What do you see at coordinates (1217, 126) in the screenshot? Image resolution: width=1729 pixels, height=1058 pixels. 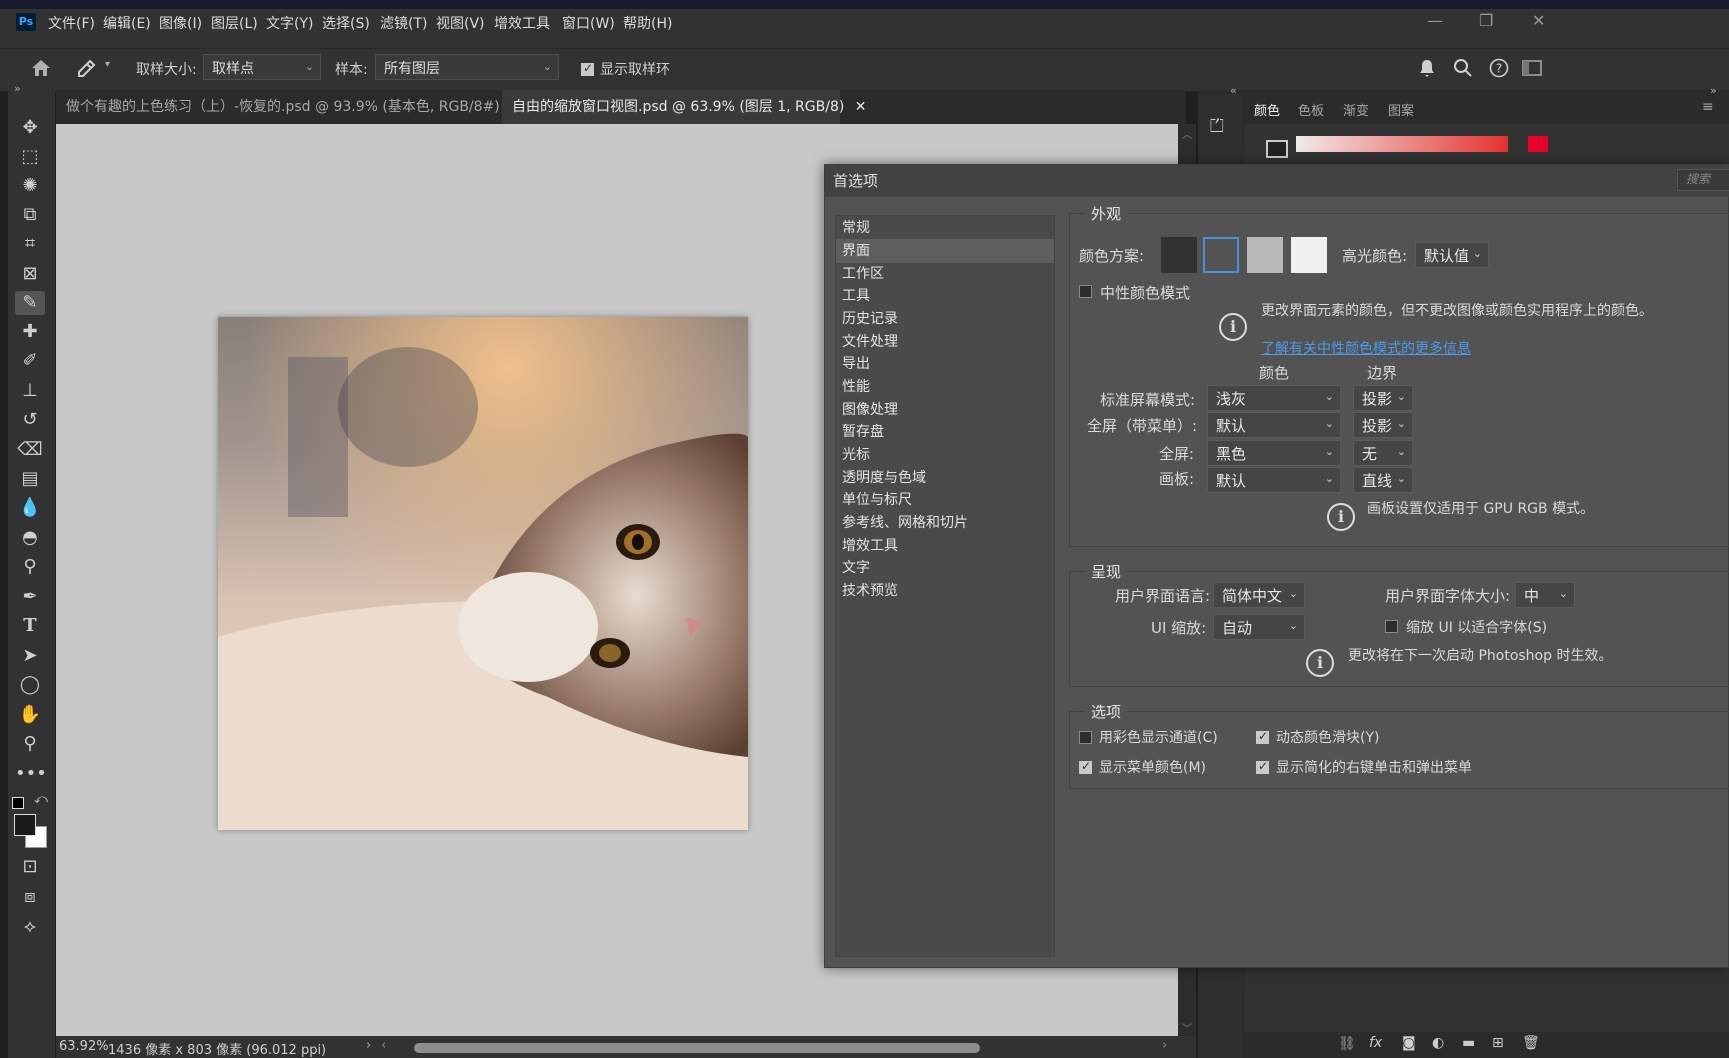 I see `history-panel-icon: ⏍` at bounding box center [1217, 126].